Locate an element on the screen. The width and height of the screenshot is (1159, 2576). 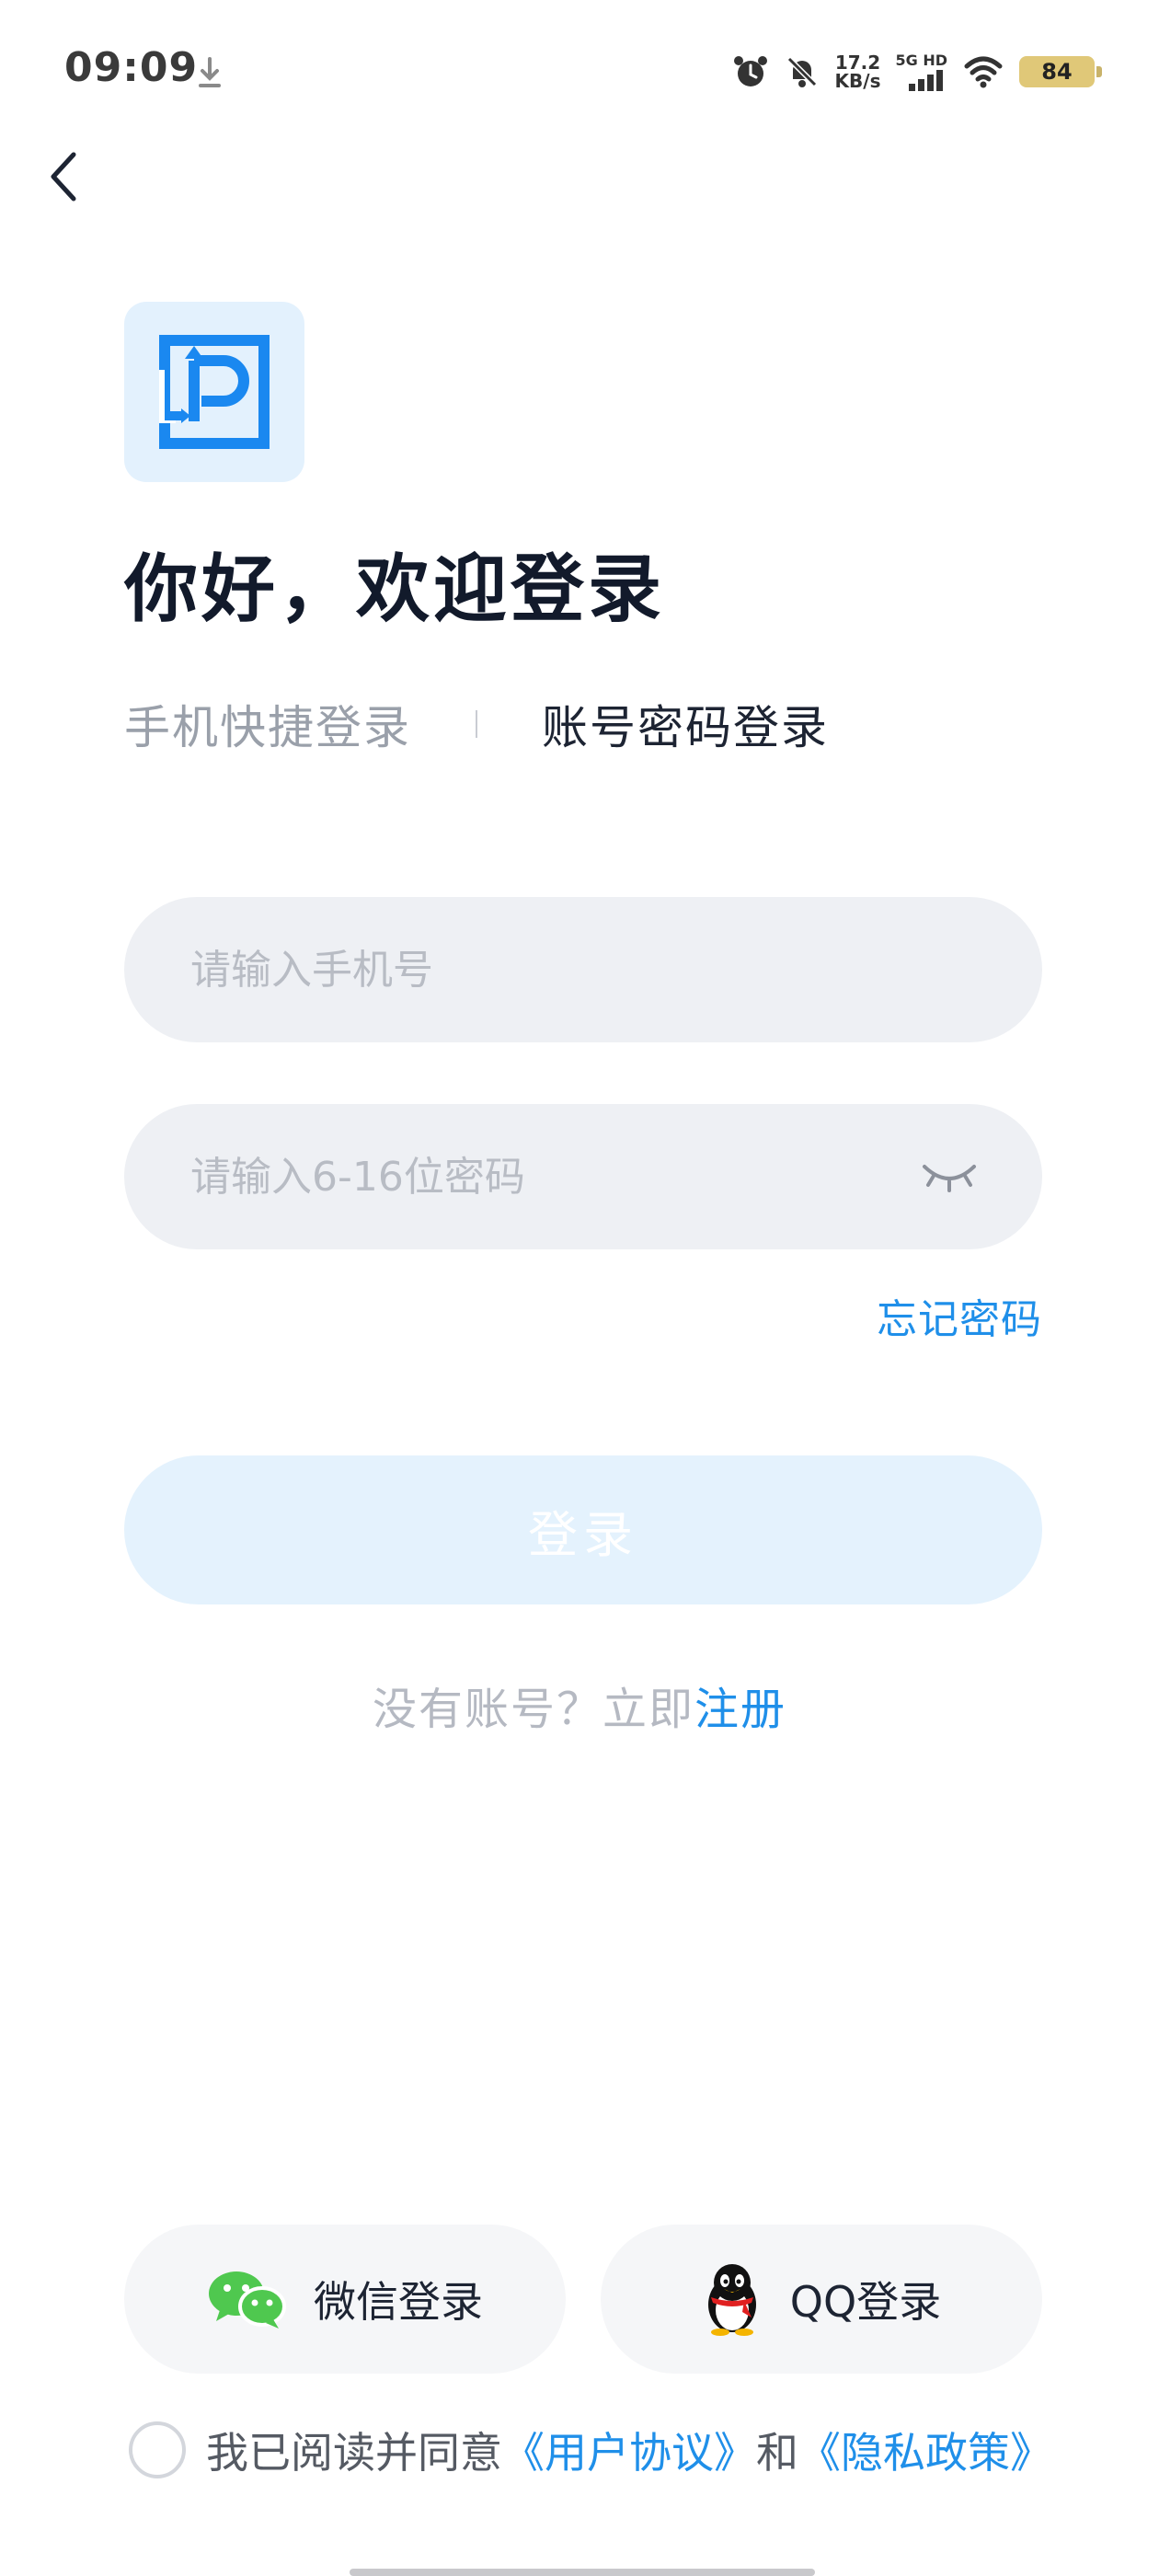
back-arrow-icon is located at coordinates (64, 176).